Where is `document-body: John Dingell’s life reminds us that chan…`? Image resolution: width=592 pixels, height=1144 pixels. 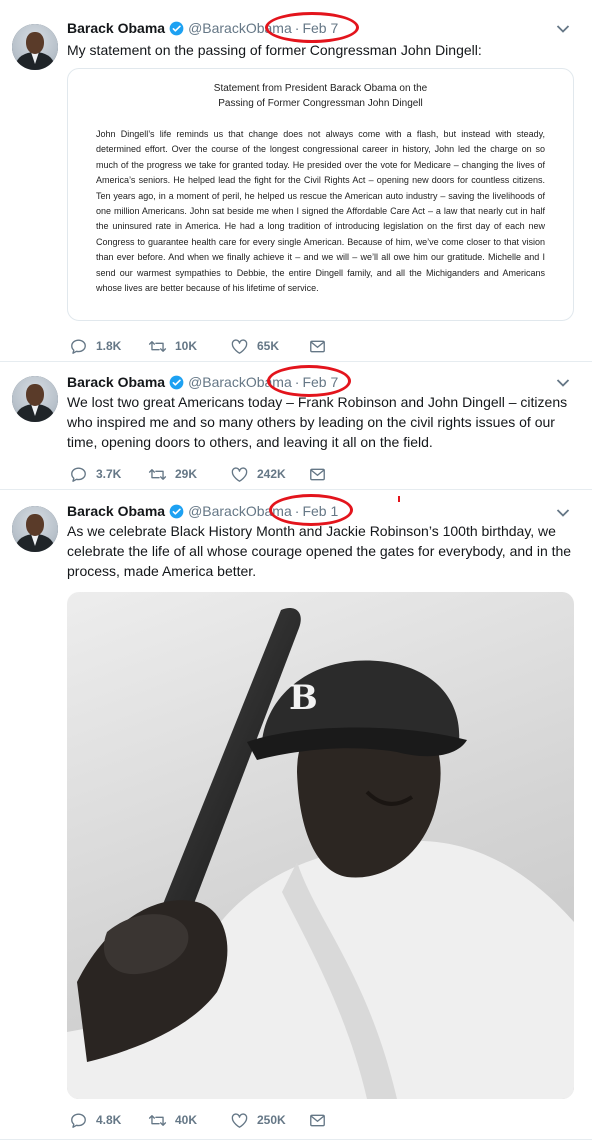 document-body: John Dingell’s life reminds us that chan… is located at coordinates (320, 211).